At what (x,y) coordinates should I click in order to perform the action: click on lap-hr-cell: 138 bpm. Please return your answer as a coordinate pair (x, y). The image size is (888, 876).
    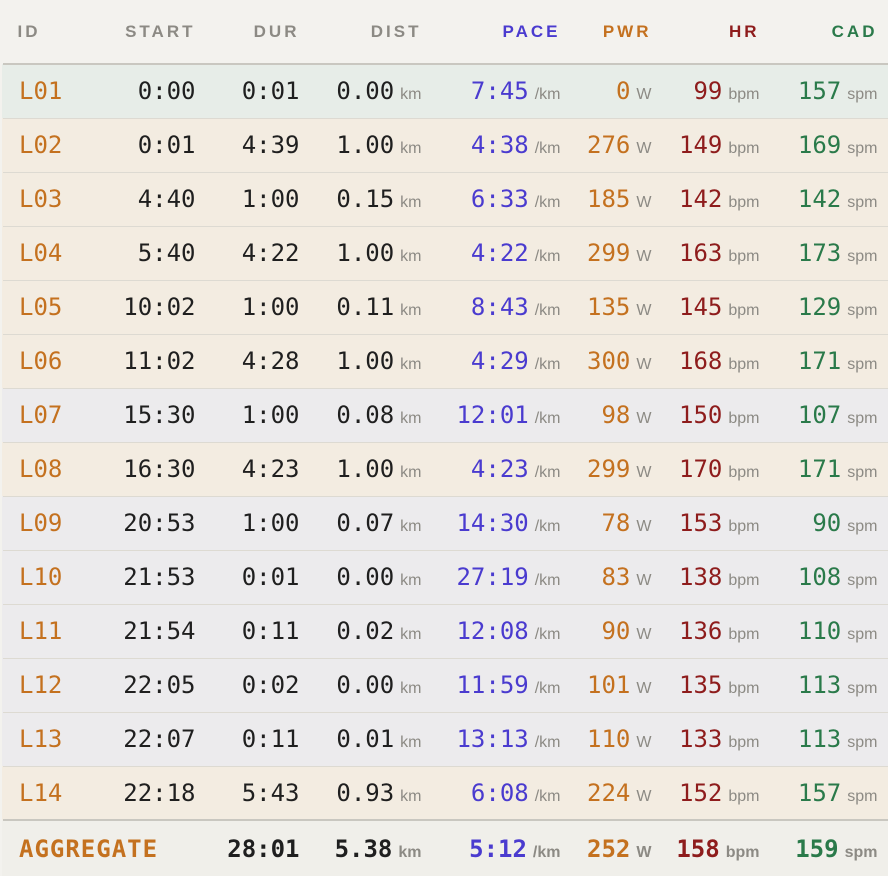
    Looking at the image, I should click on (717, 577).